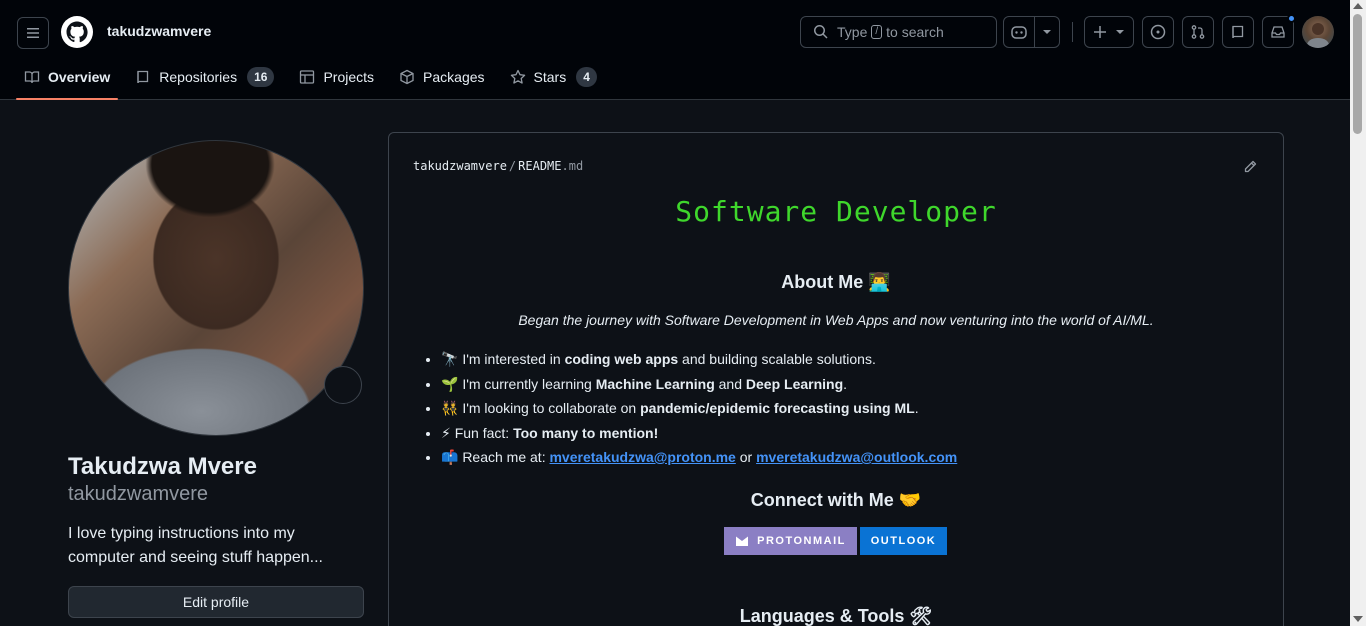 This screenshot has height=626, width=1366. I want to click on header-divider, so click(1072, 32).